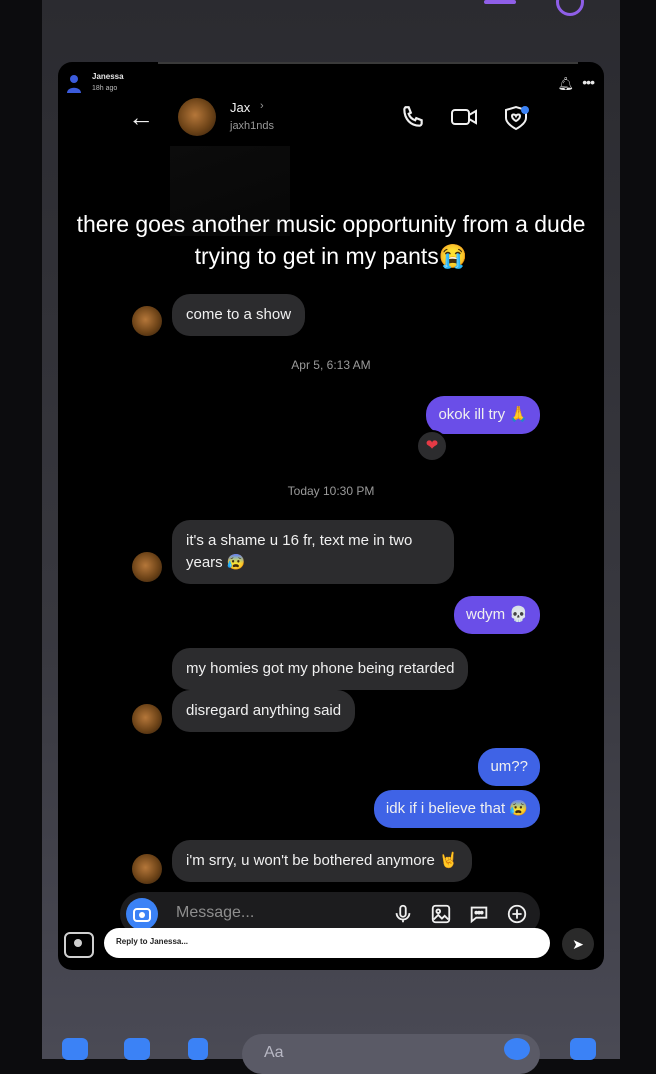 This screenshot has height=1074, width=656. I want to click on message-bubble: um??, so click(509, 767).